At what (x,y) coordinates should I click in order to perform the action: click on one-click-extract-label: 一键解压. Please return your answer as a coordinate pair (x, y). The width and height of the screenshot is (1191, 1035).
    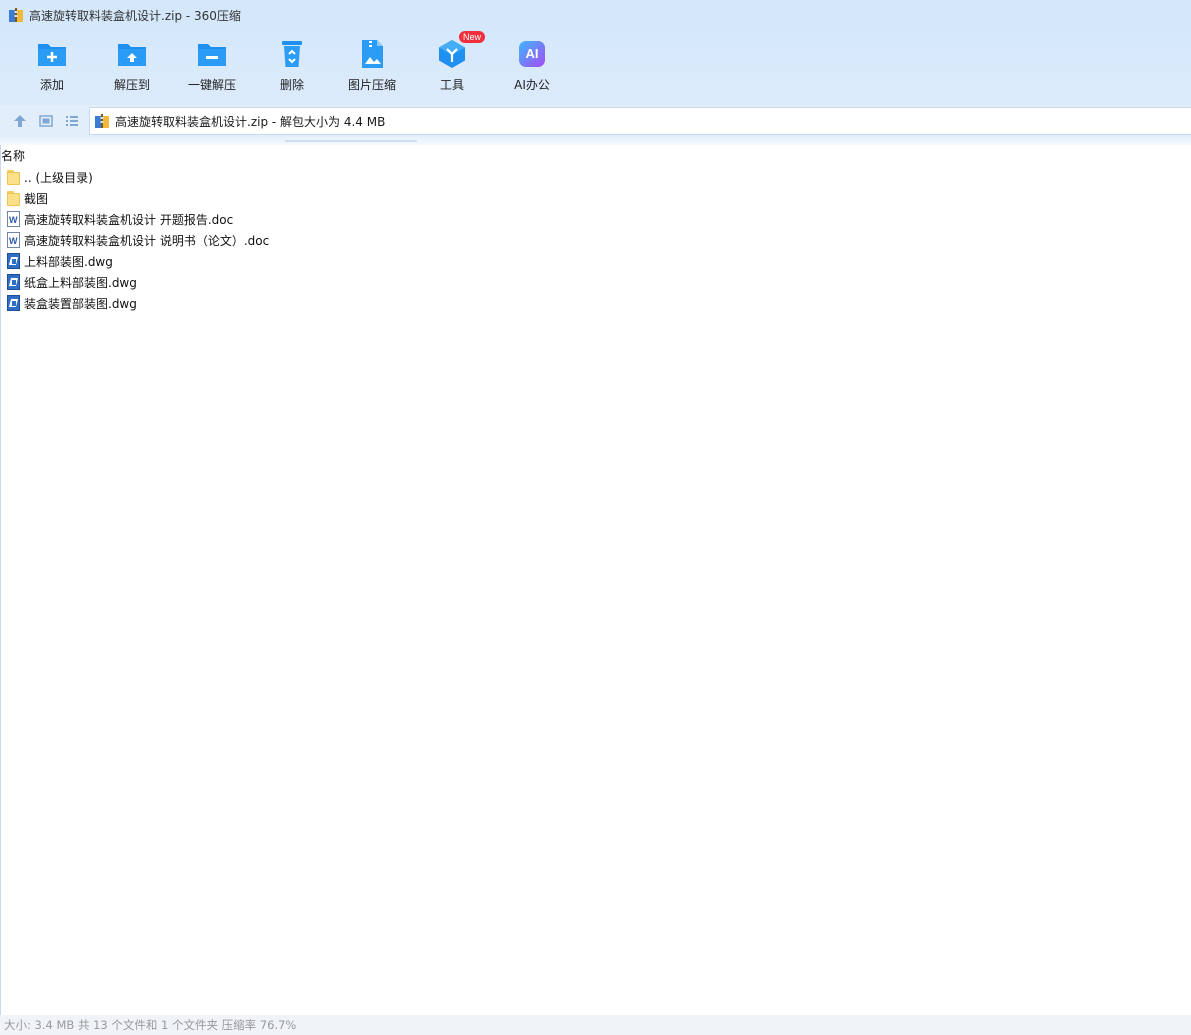
    Looking at the image, I should click on (211, 85).